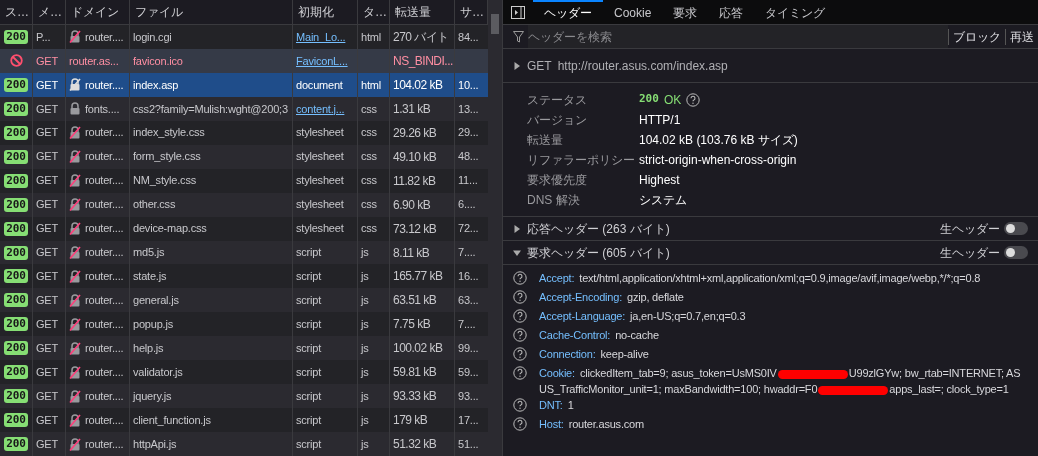  Describe the element at coordinates (156, 301) in the screenshot. I see `file-text: general.js` at that location.